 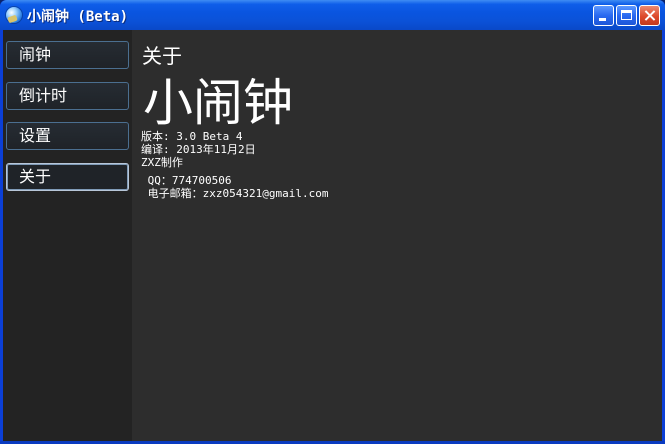 What do you see at coordinates (218, 103) in the screenshot?
I see `app-name-heading: 小闹钟` at bounding box center [218, 103].